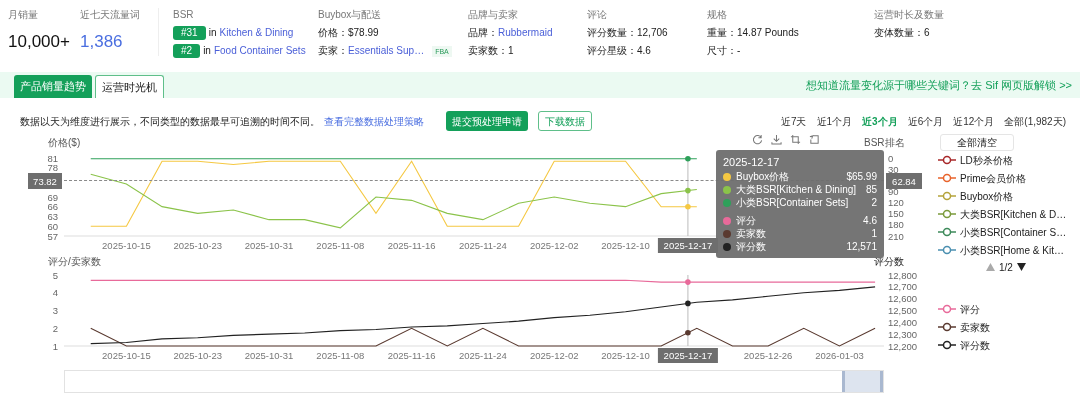  What do you see at coordinates (974, 121) in the screenshot?
I see `range-option: 近12个月` at bounding box center [974, 121].